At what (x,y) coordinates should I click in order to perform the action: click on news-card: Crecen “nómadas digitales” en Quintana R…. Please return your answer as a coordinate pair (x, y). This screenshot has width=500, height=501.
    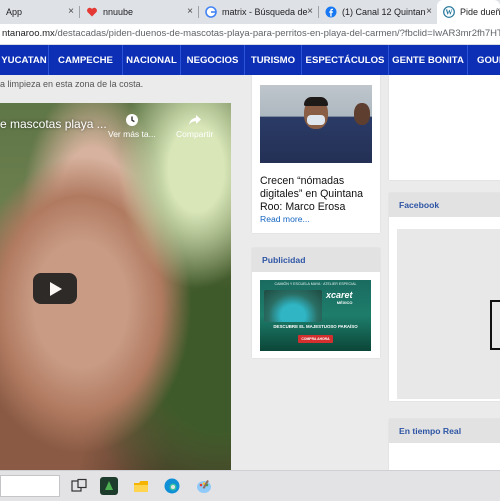
    Looking at the image, I should click on (316, 154).